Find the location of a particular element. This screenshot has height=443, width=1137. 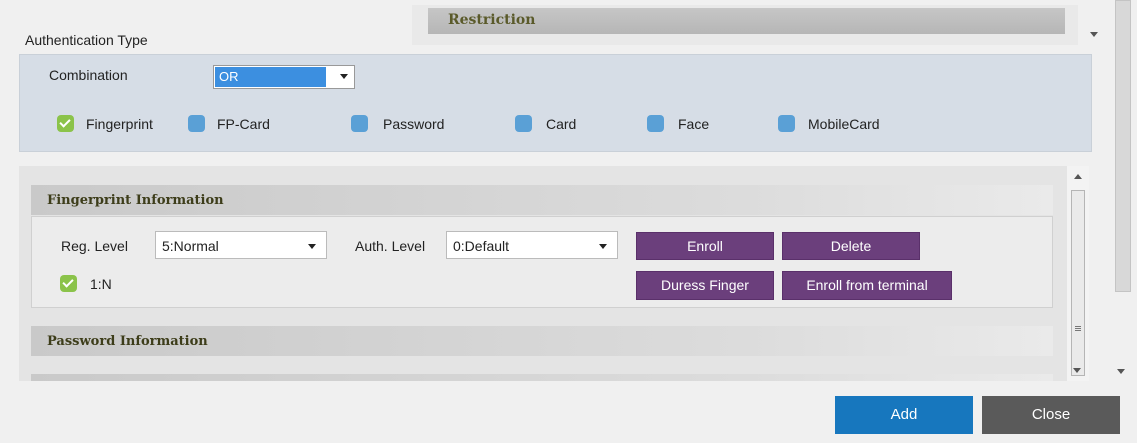

close-button: Close is located at coordinates (1051, 415).